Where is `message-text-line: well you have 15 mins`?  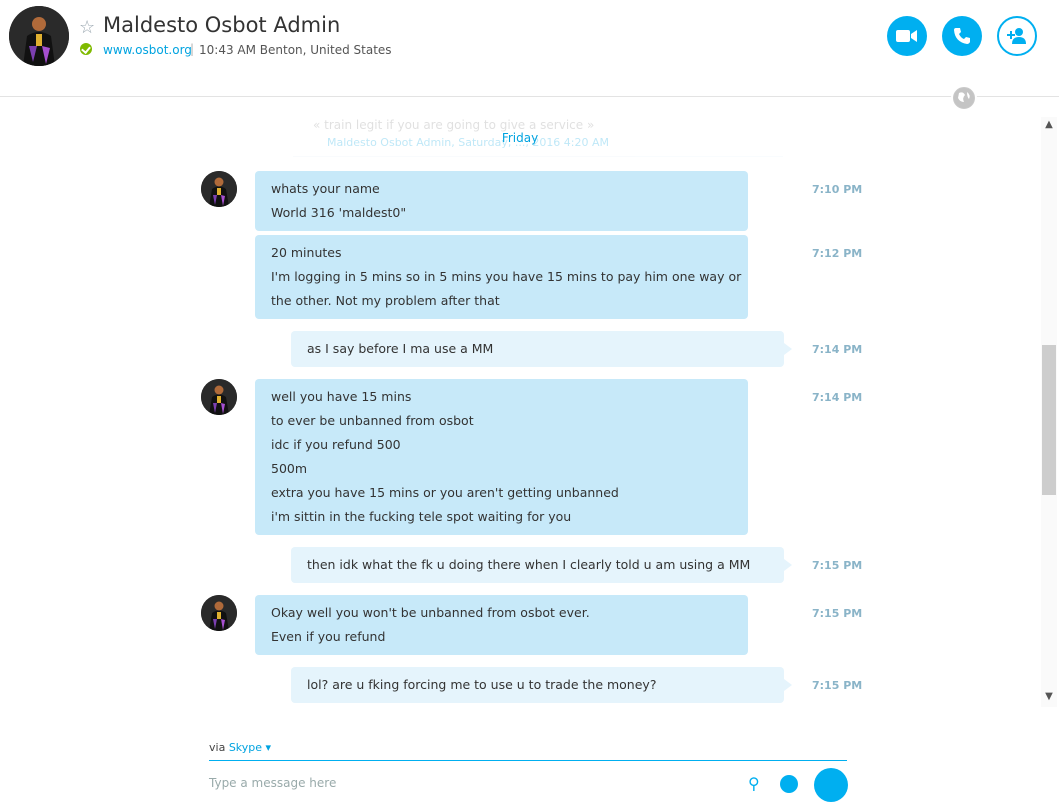
message-text-line: well you have 15 mins is located at coordinates (341, 396).